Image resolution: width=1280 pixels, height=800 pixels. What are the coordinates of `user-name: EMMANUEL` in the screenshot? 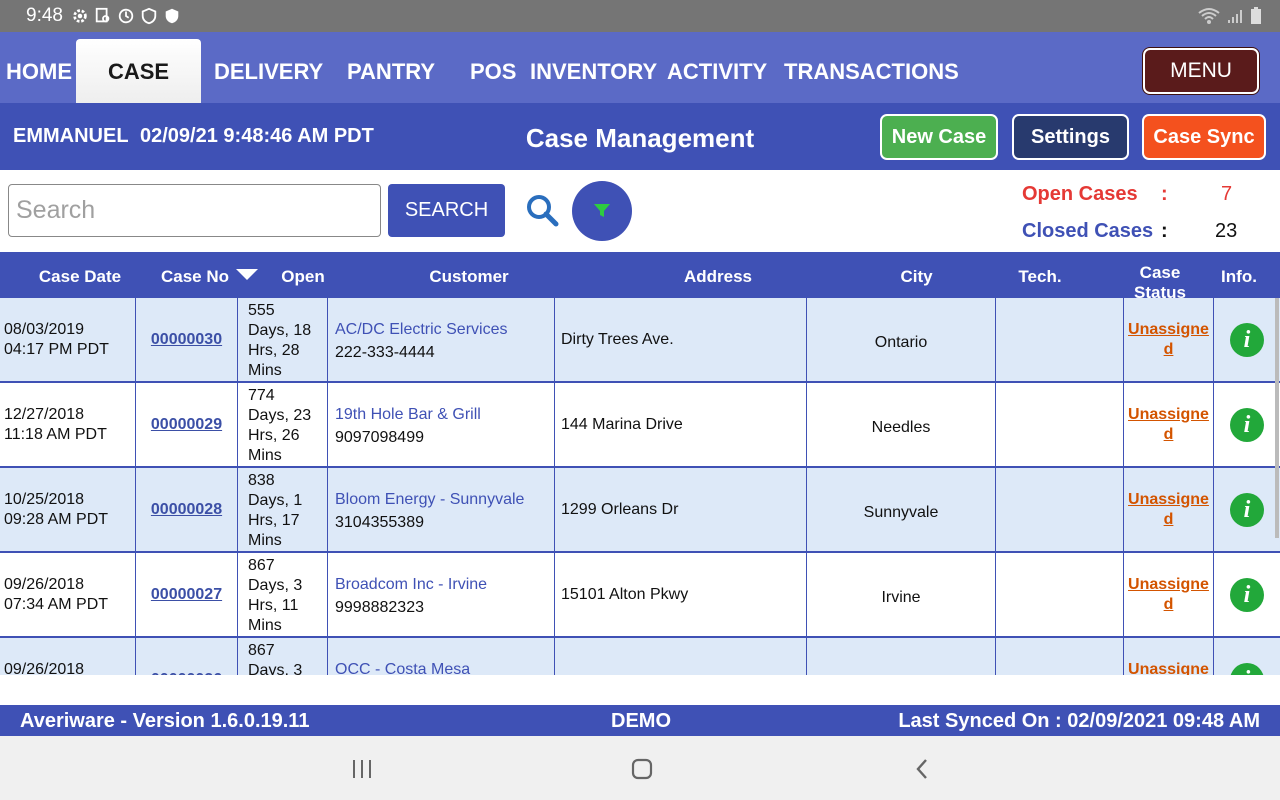 It's located at (71, 136).